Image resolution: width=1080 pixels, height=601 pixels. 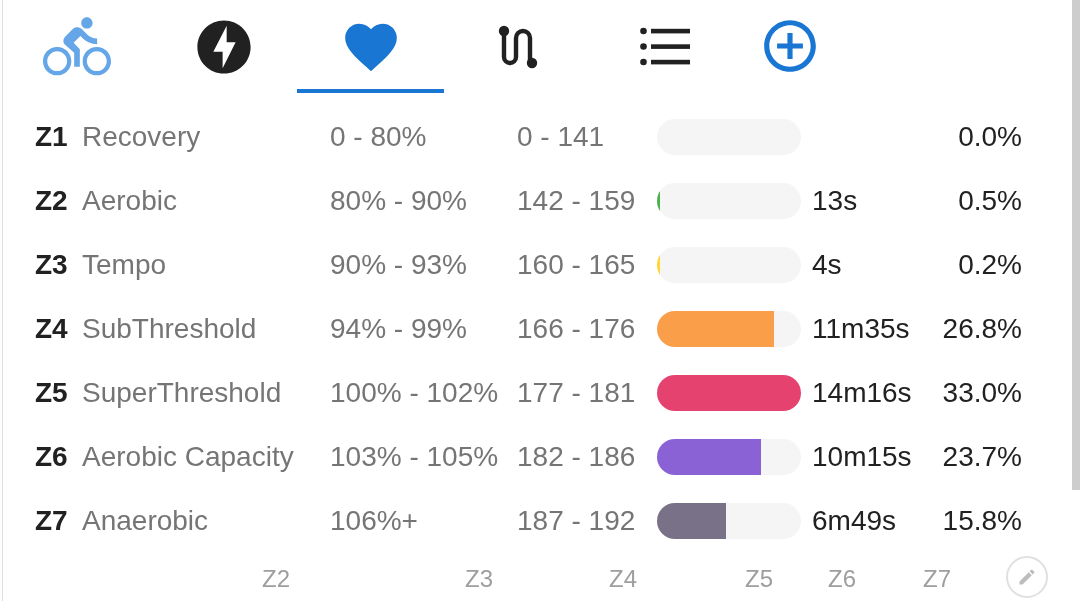 What do you see at coordinates (981, 393) in the screenshot?
I see `zone-percent: 33.0%` at bounding box center [981, 393].